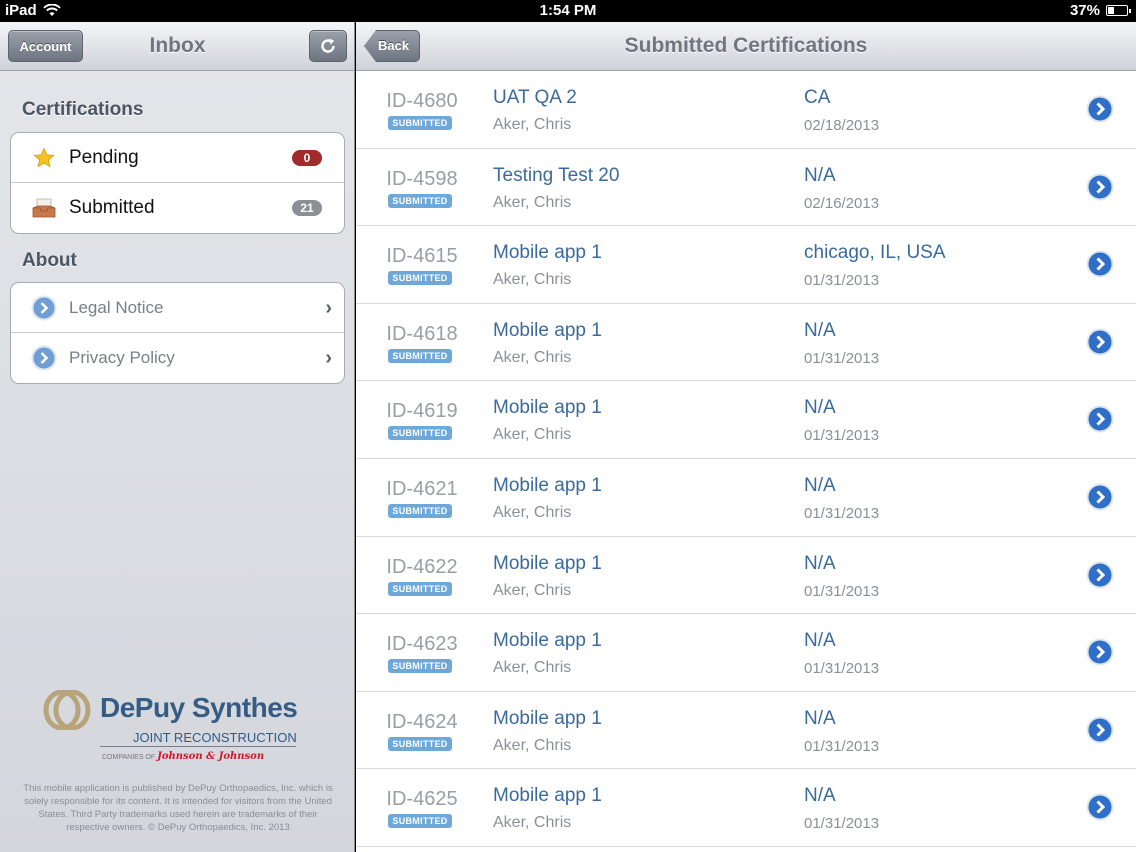  I want to click on star-icon, so click(44, 158).